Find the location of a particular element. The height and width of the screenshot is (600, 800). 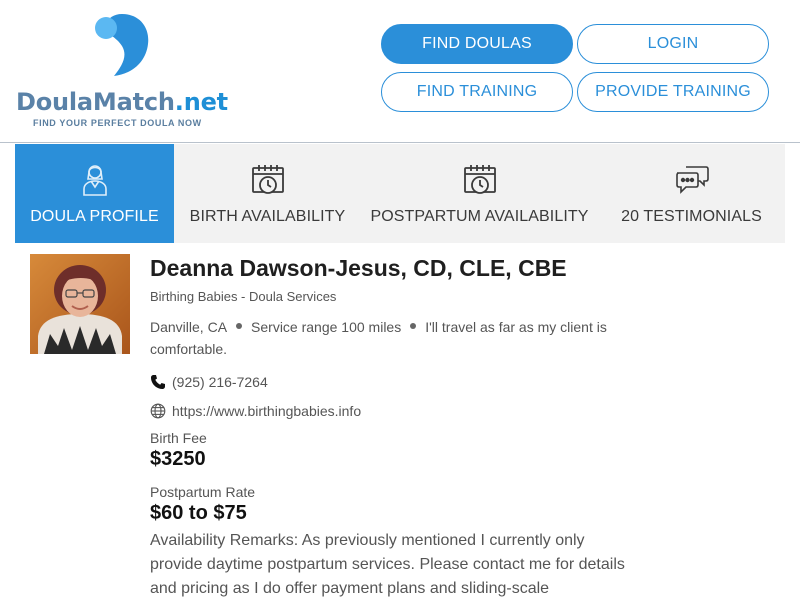

business-name: Birthing Babies - Doula Services is located at coordinates (243, 296).